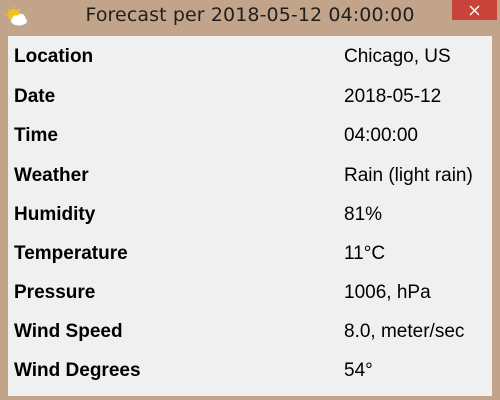  I want to click on location-label: Location, so click(54, 56).